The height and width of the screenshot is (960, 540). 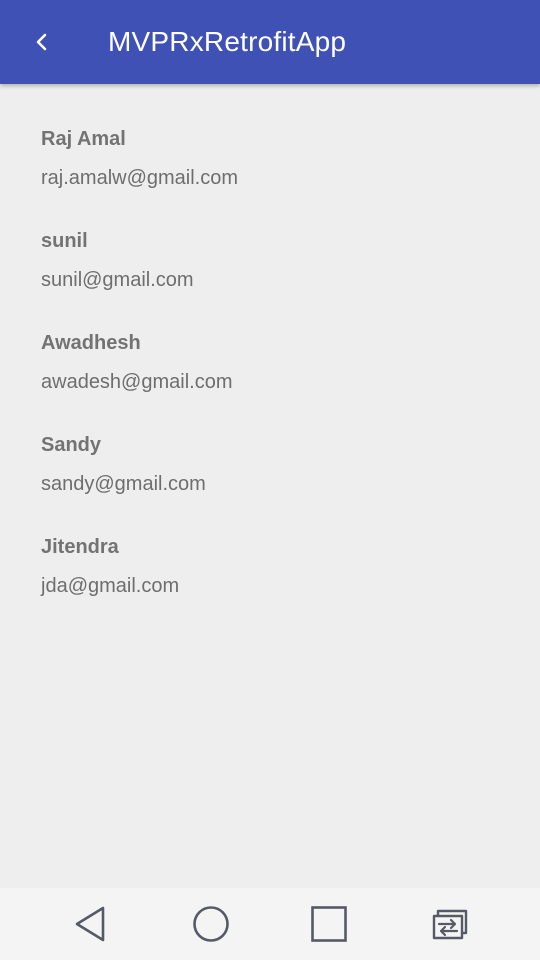 I want to click on list-item: sunil sunil@gmail.com, so click(x=271, y=272).